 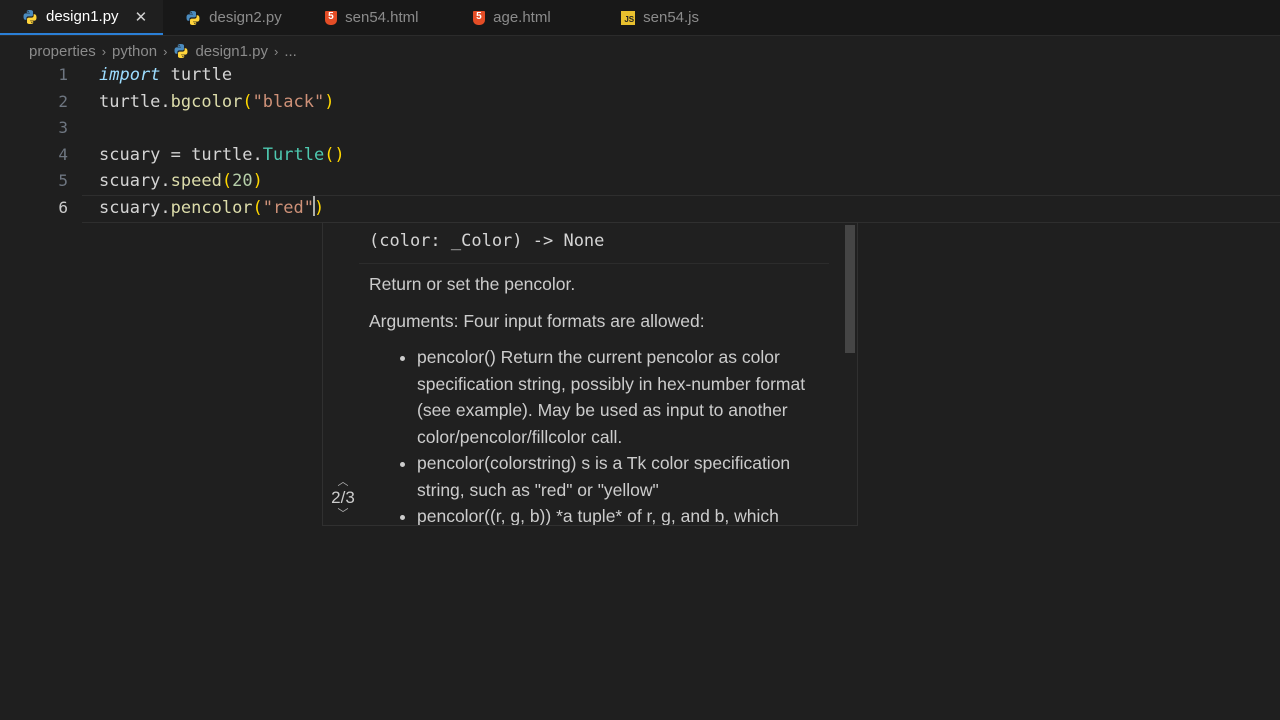 What do you see at coordinates (62, 51) in the screenshot?
I see `breadcrumb-item-properties: properties` at bounding box center [62, 51].